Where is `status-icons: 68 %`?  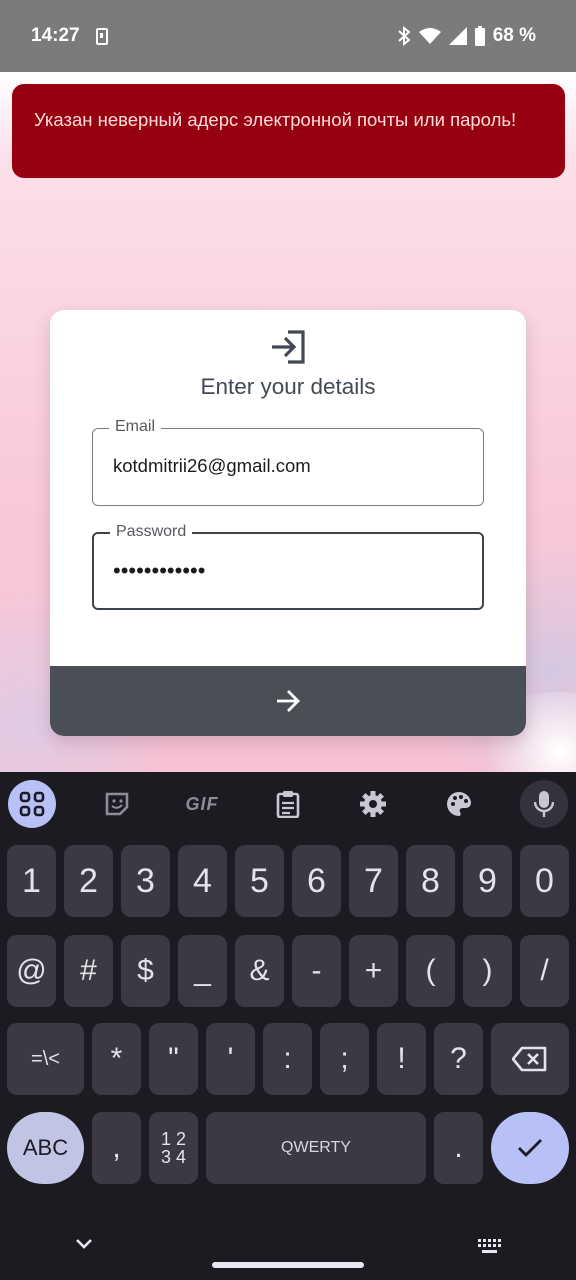 status-icons: 68 % is located at coordinates (466, 36).